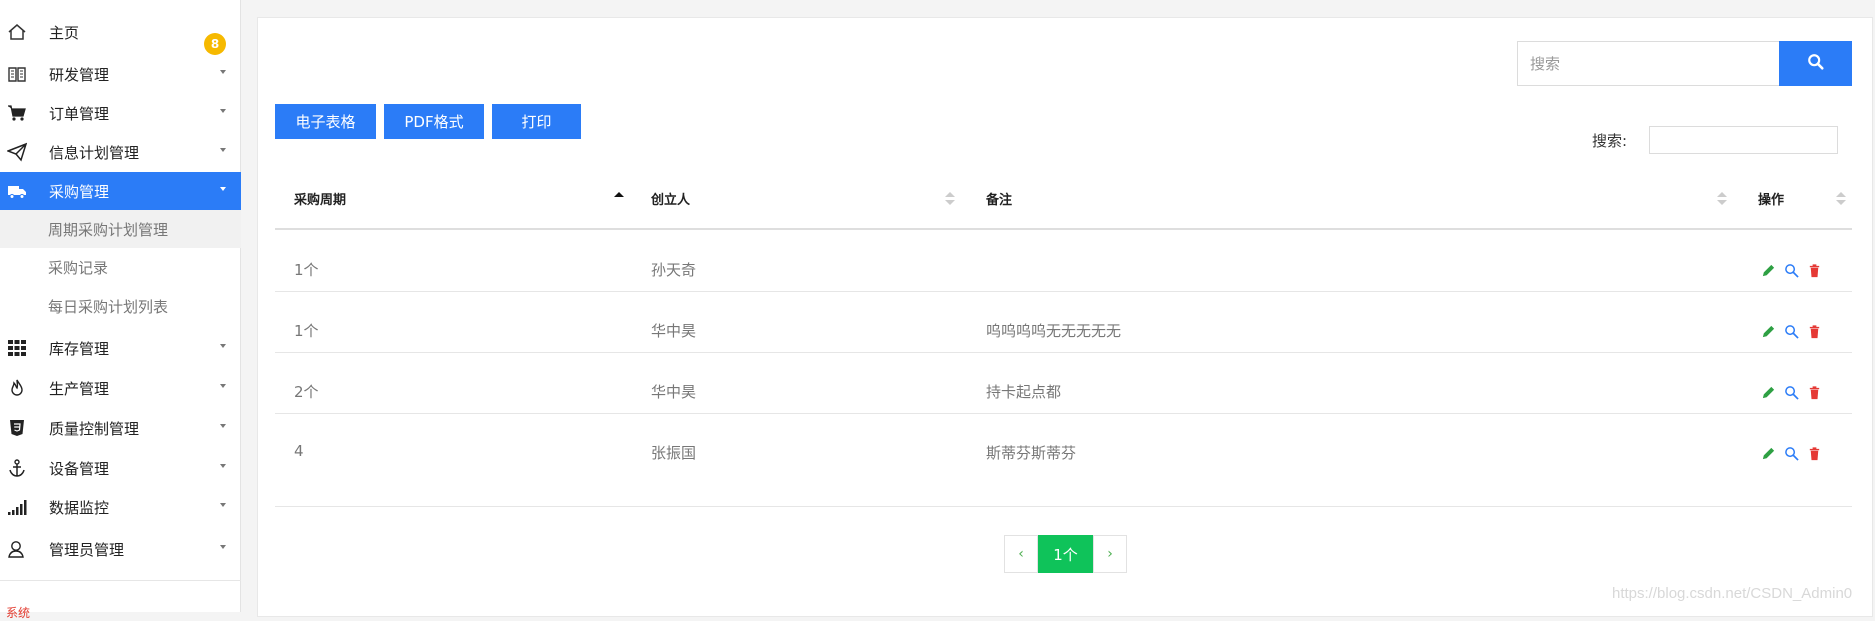  I want to click on search-button, so click(1815, 63).